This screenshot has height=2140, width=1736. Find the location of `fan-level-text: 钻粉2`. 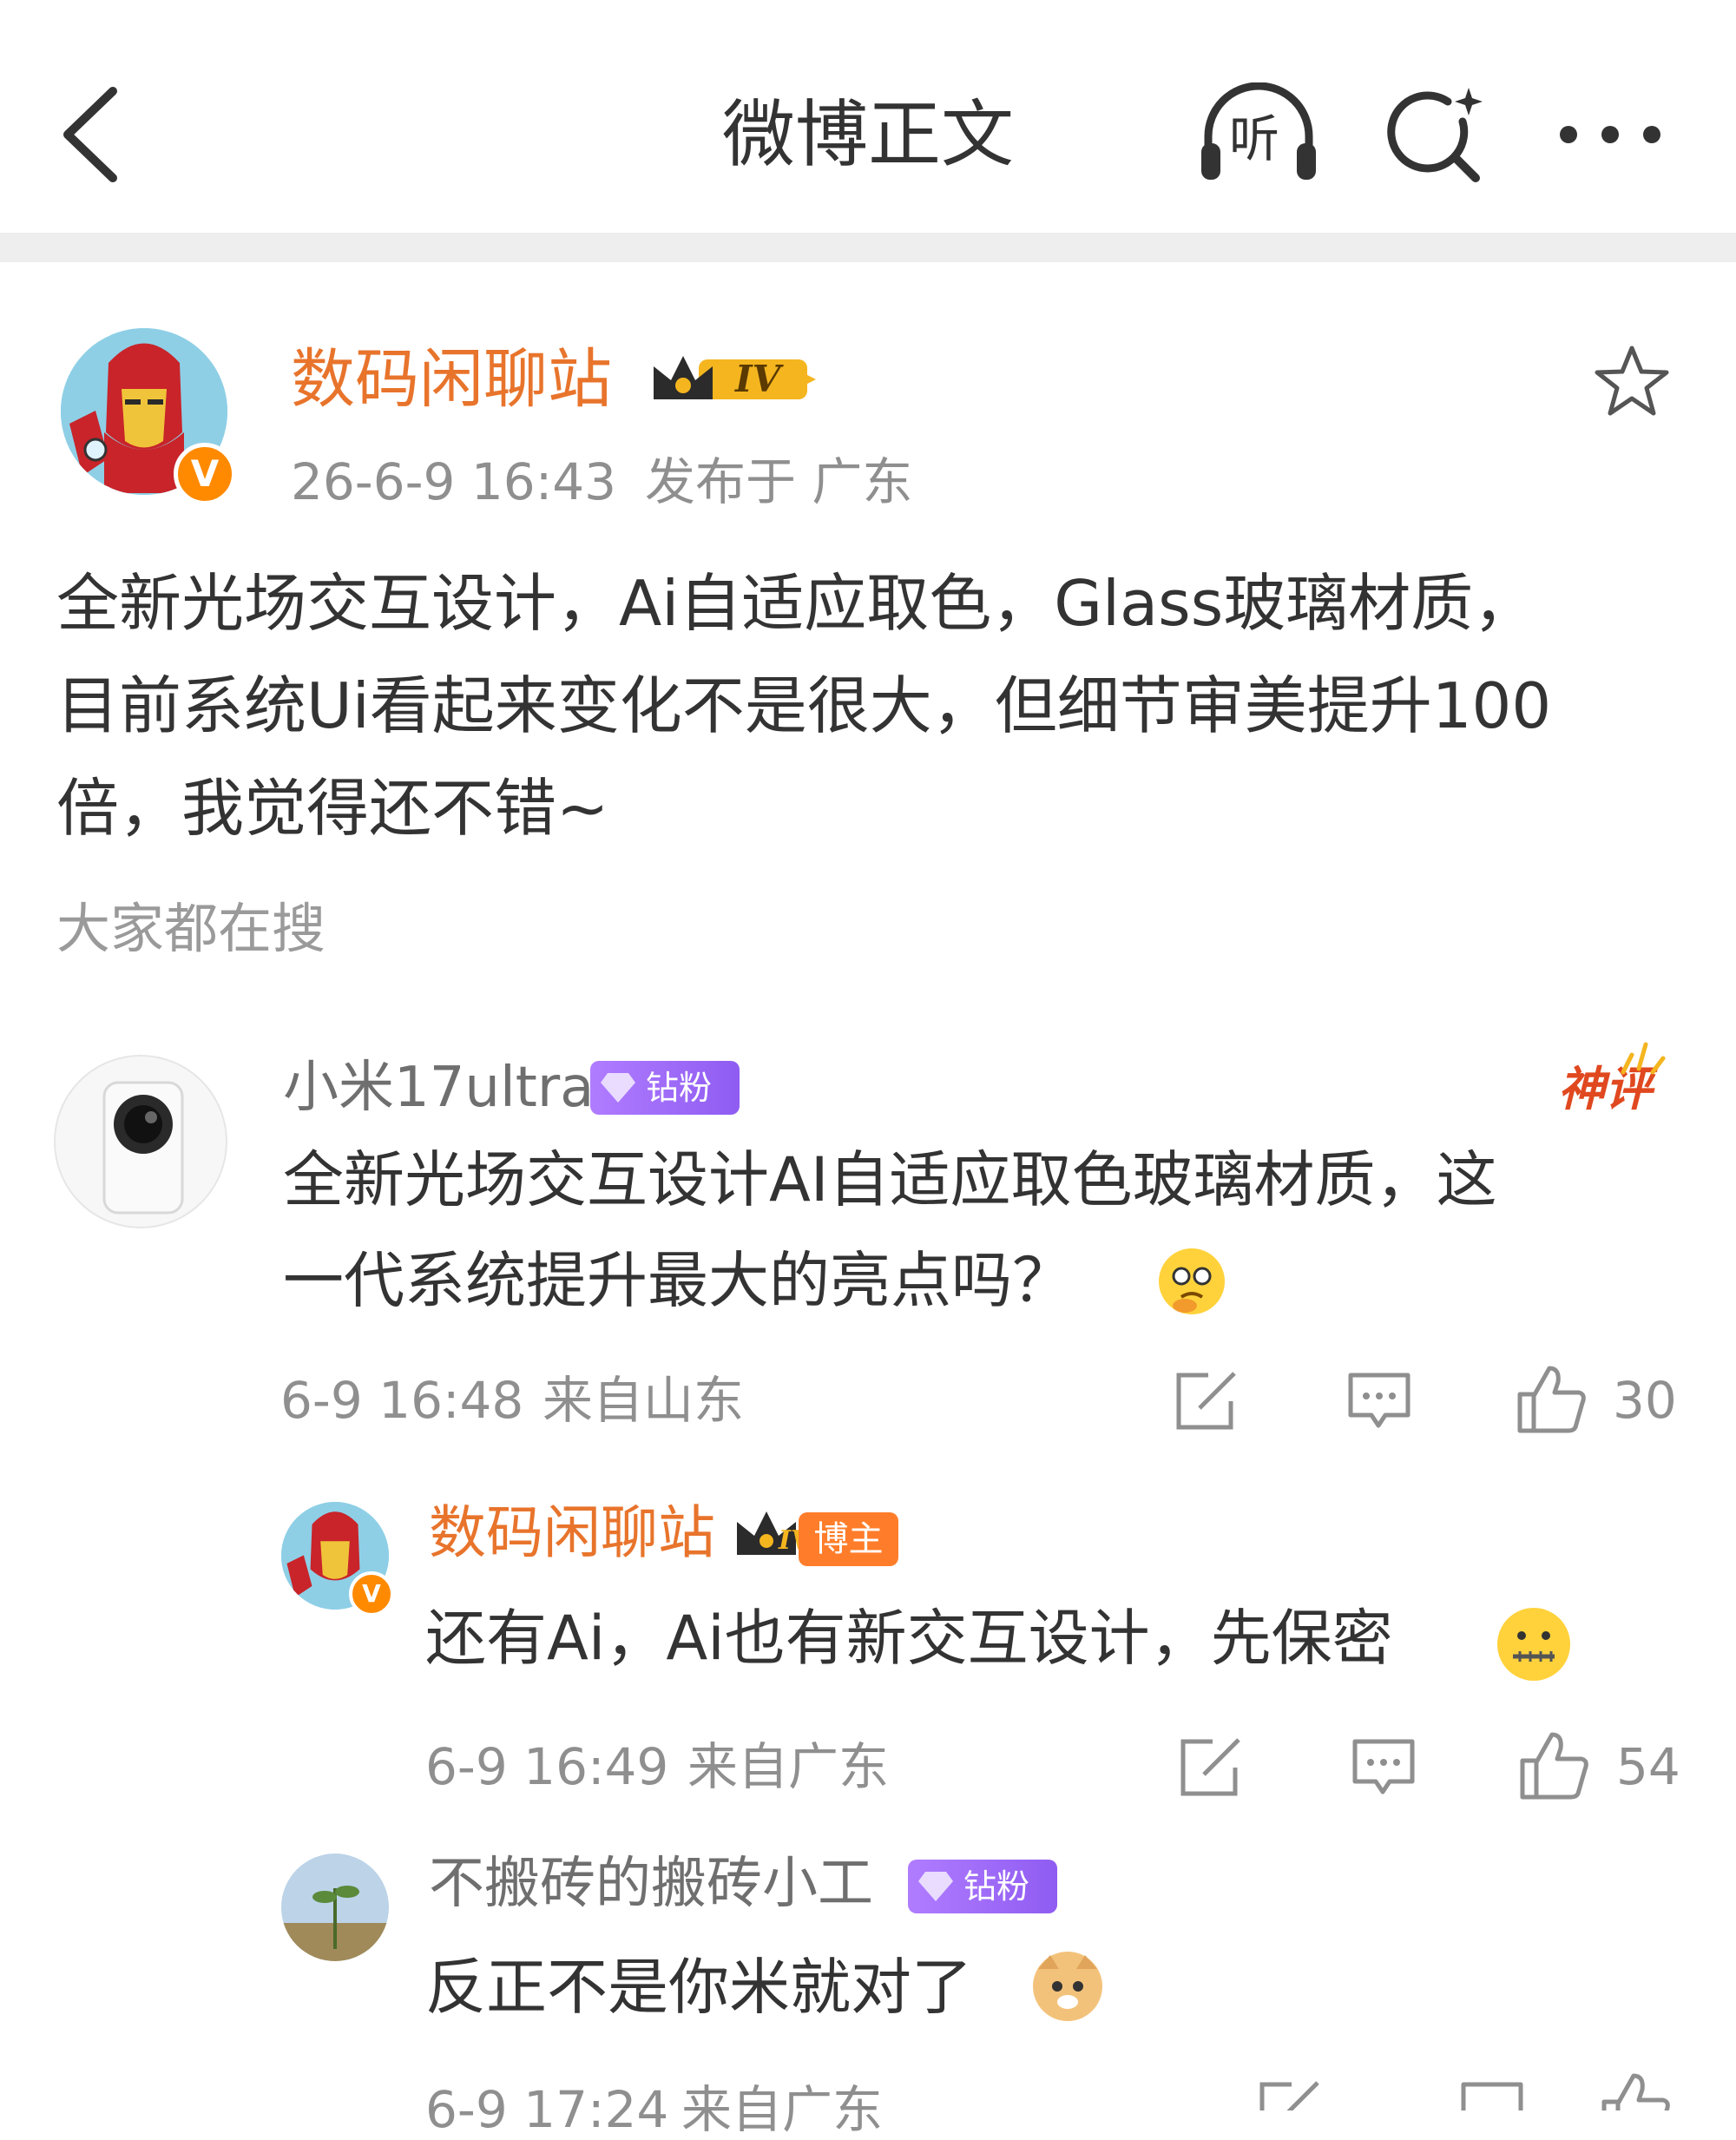

fan-level-text: 钻粉2 is located at coordinates (996, 1913).